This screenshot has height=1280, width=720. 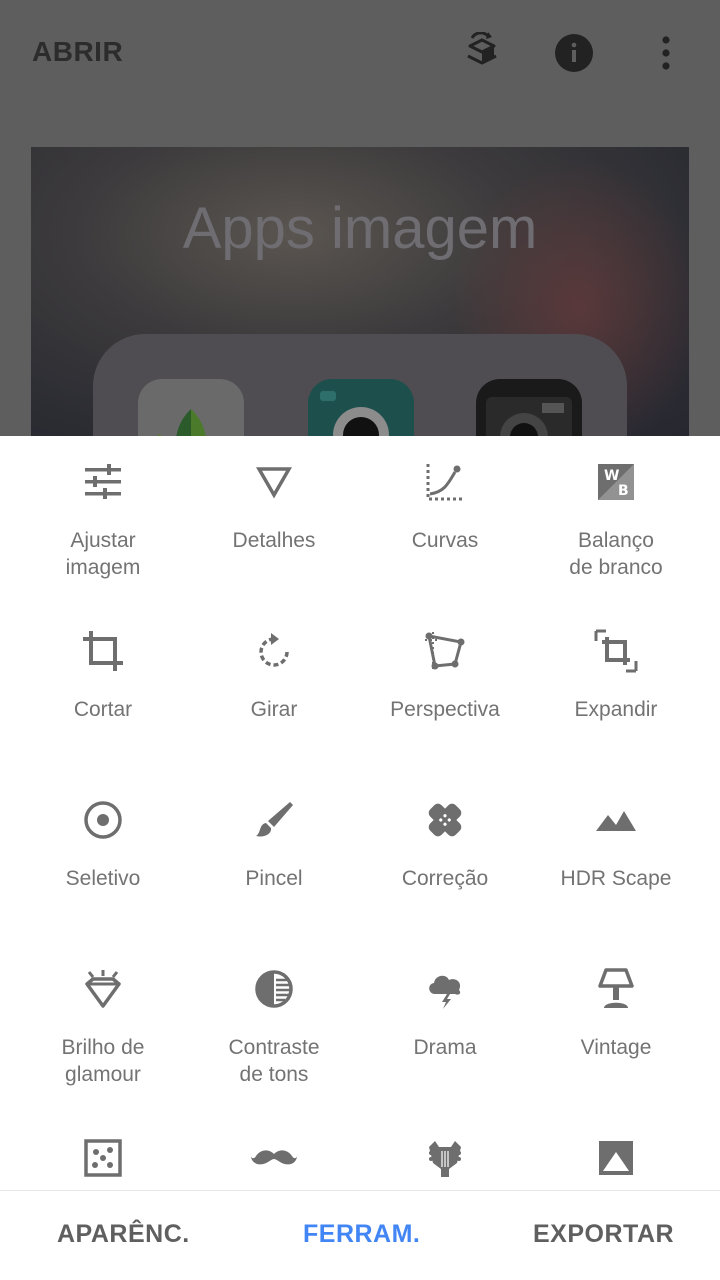 I want to click on tool-balanco-de-branco: W B Balanço de branco, so click(x=616, y=519).